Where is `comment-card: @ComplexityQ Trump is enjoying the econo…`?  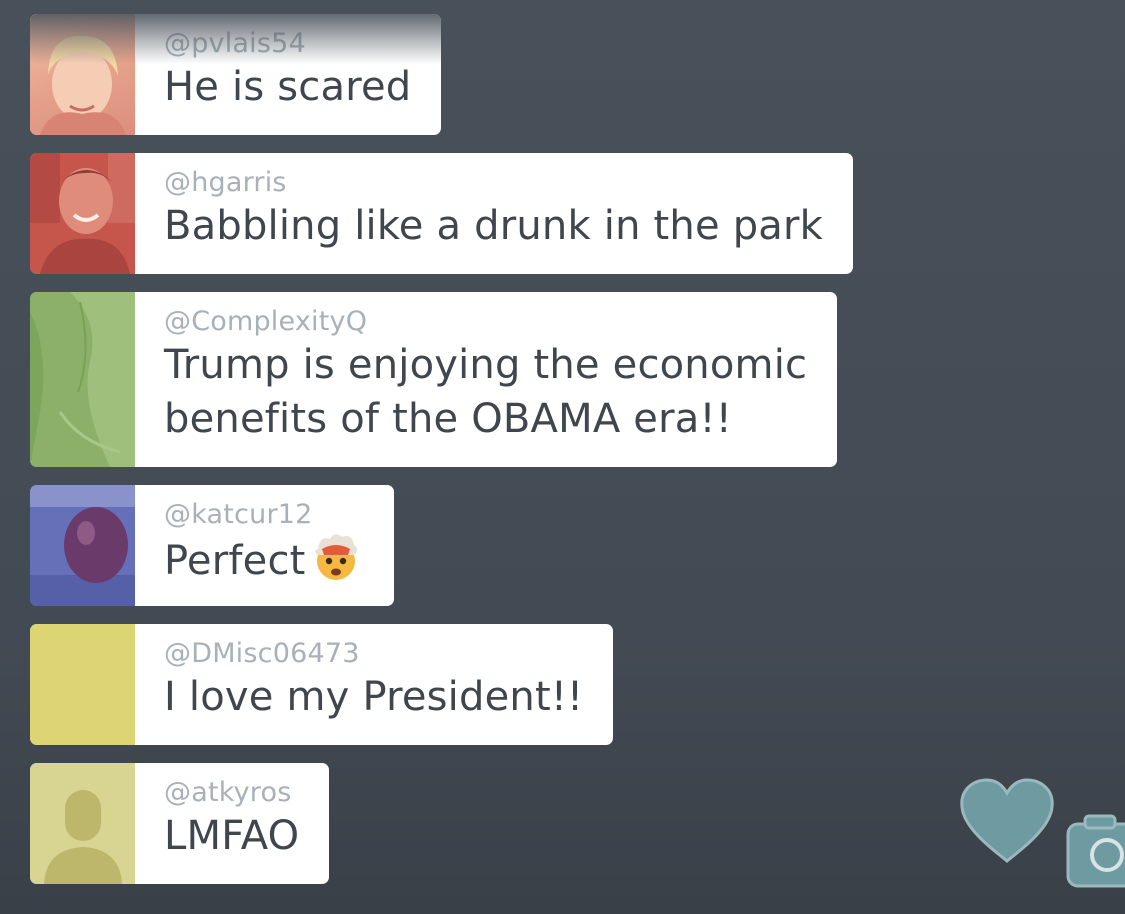
comment-card: @ComplexityQ Trump is enjoying the econo… is located at coordinates (434, 379).